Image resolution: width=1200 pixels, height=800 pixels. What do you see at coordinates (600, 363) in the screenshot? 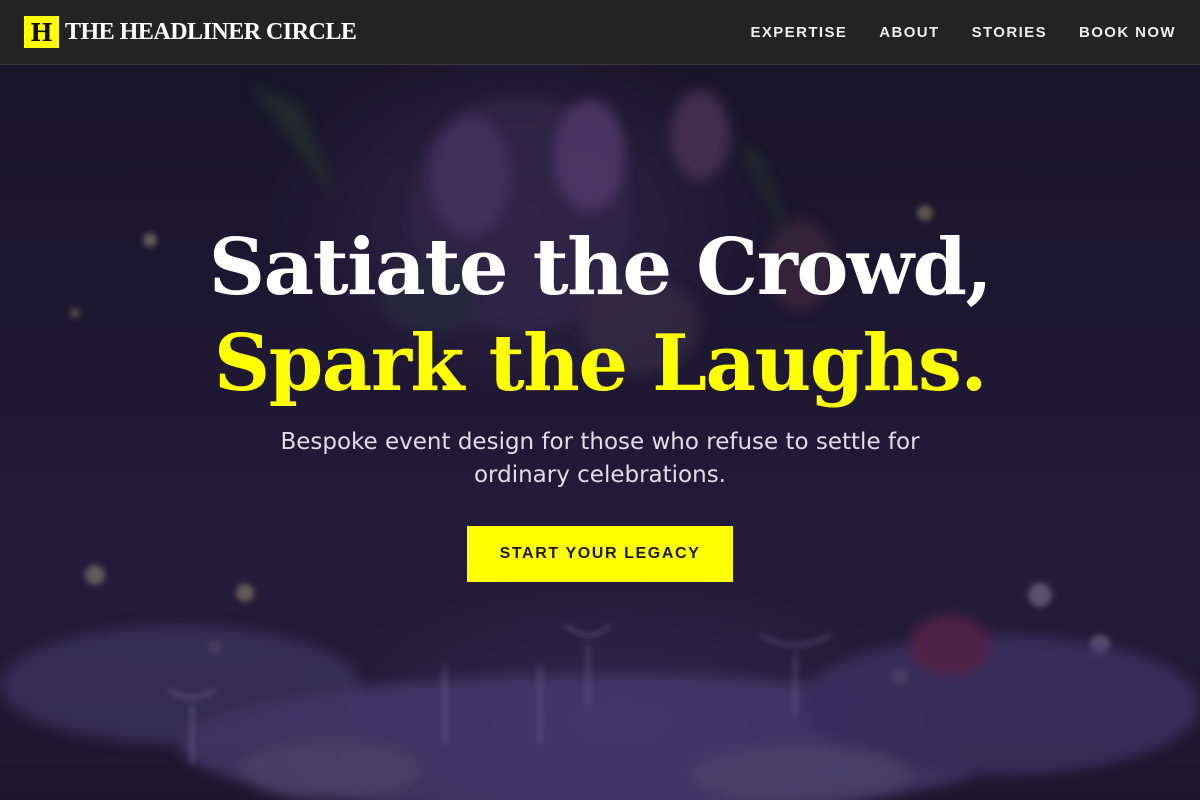
I see `headline-line-2: Spark the Laughs.` at bounding box center [600, 363].